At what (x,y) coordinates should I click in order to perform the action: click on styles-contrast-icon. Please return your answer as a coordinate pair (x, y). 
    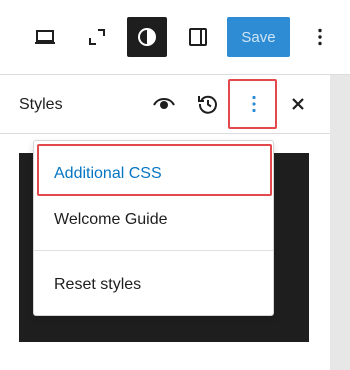
    Looking at the image, I should click on (147, 37).